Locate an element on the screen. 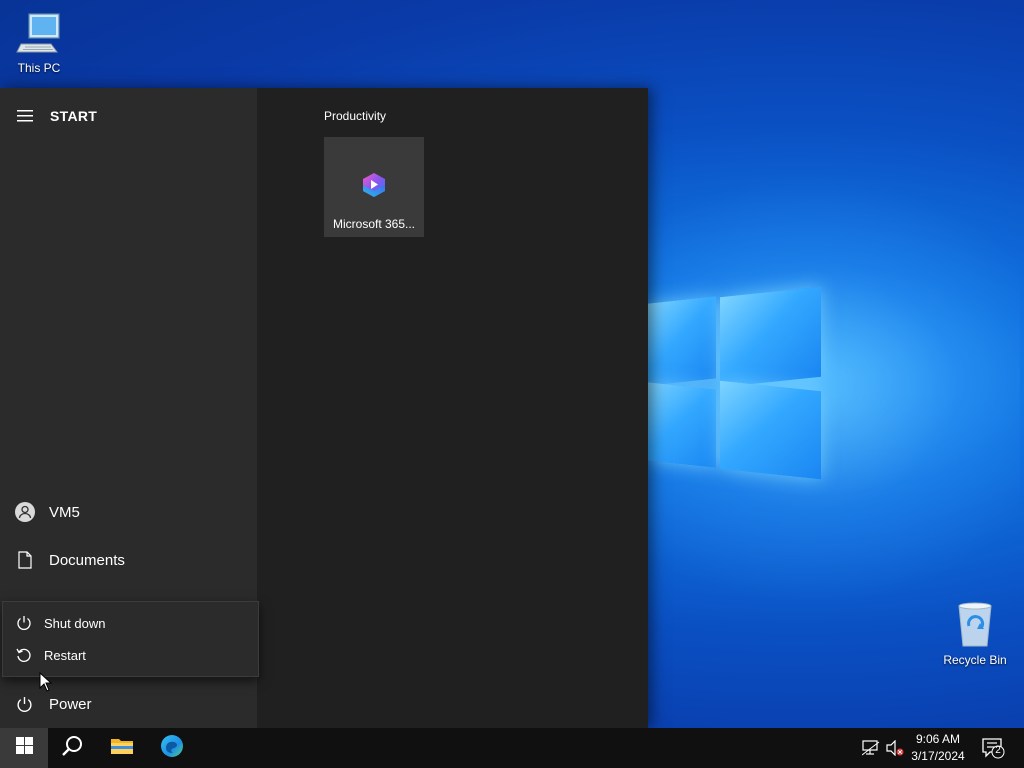 This screenshot has height=768, width=1024. recycle-bin-icon is located at coordinates (975, 625).